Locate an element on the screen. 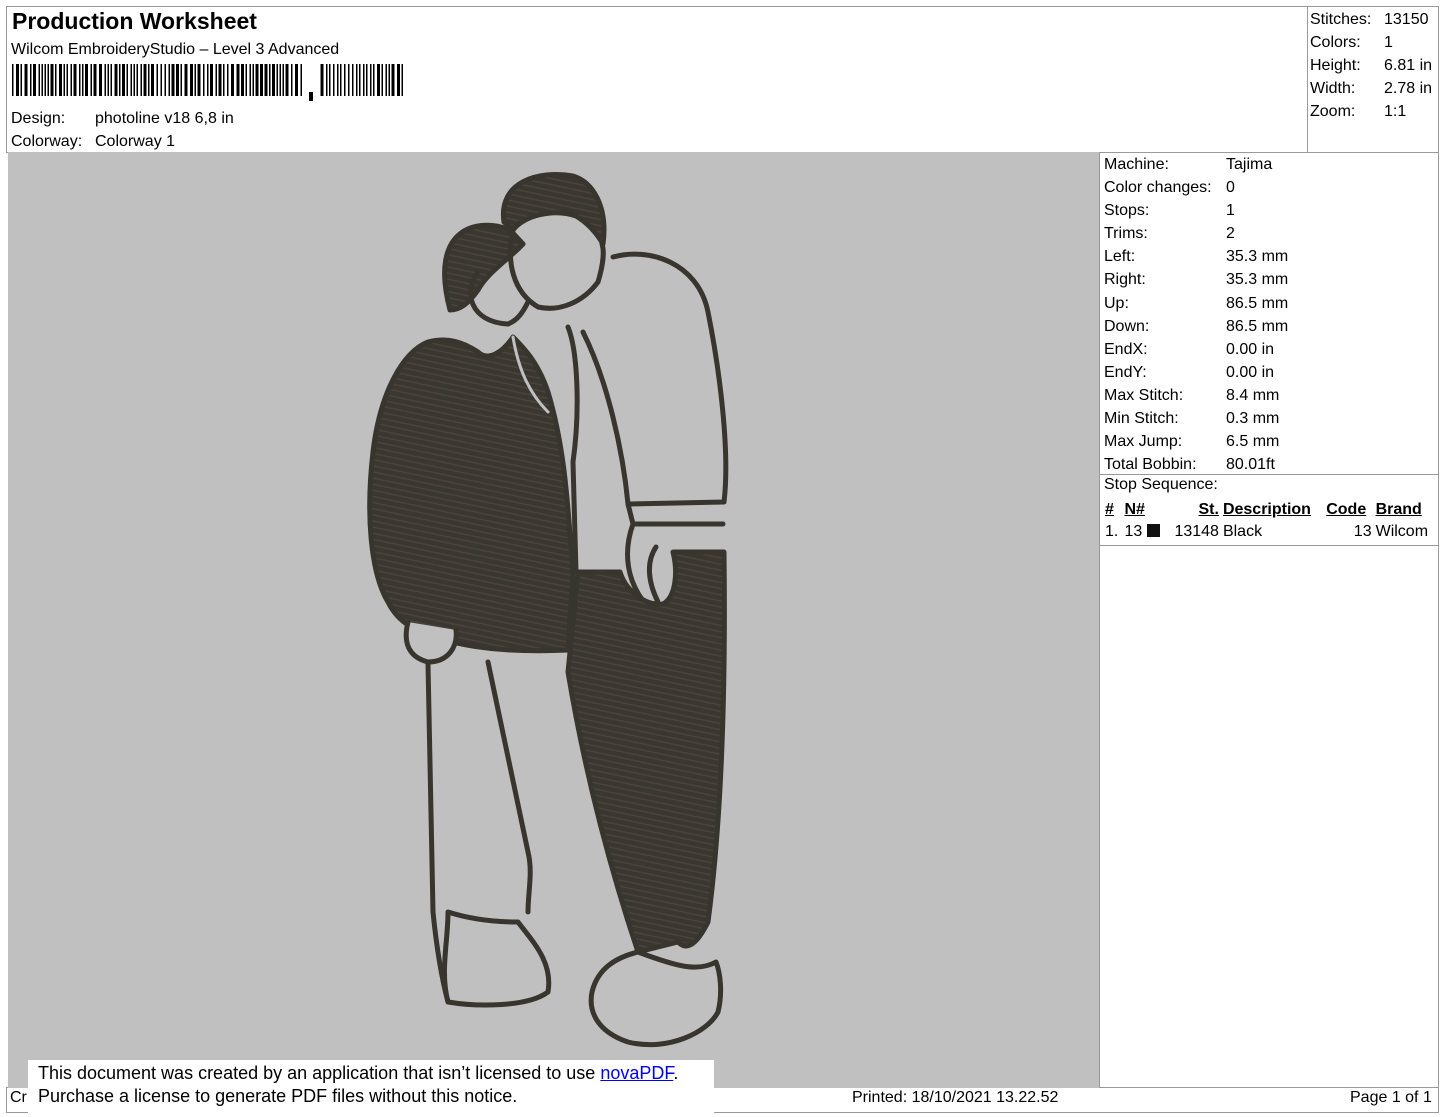 The height and width of the screenshot is (1117, 1445). right-value: 35.3 mm is located at coordinates (1257, 280).